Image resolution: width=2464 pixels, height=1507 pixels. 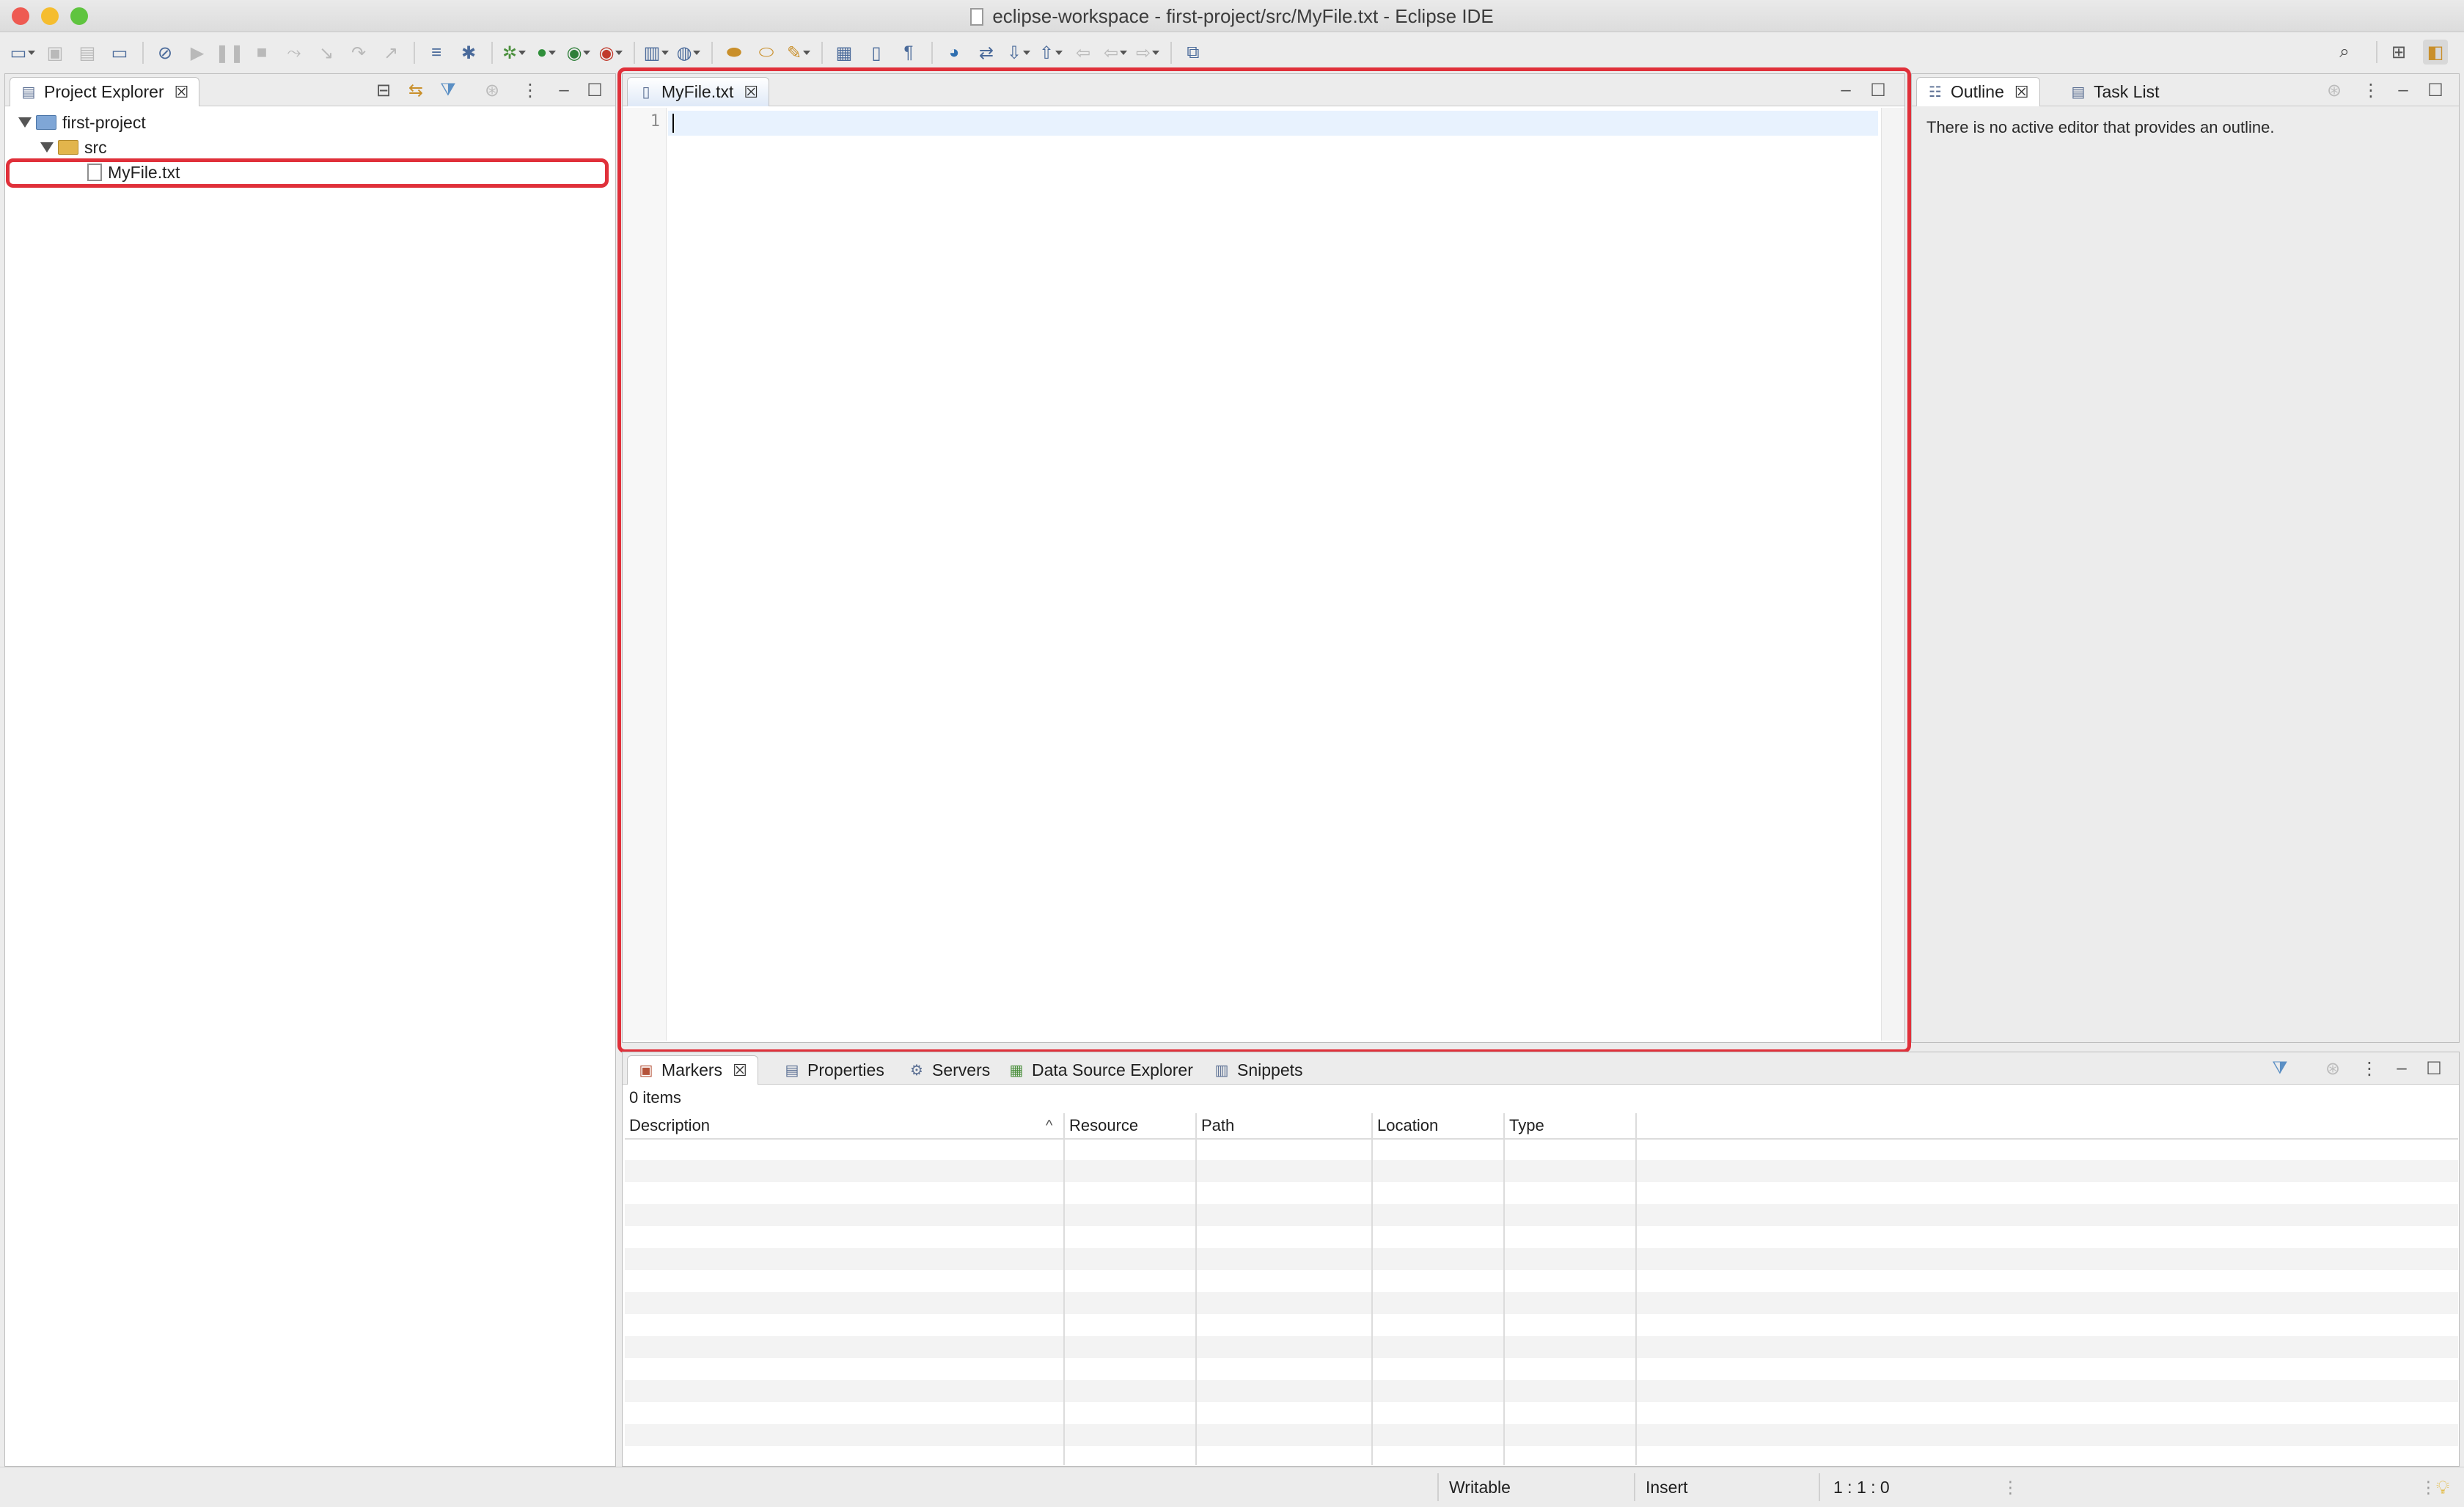 What do you see at coordinates (514, 52) in the screenshot?
I see `debug-run-icon: ✲` at bounding box center [514, 52].